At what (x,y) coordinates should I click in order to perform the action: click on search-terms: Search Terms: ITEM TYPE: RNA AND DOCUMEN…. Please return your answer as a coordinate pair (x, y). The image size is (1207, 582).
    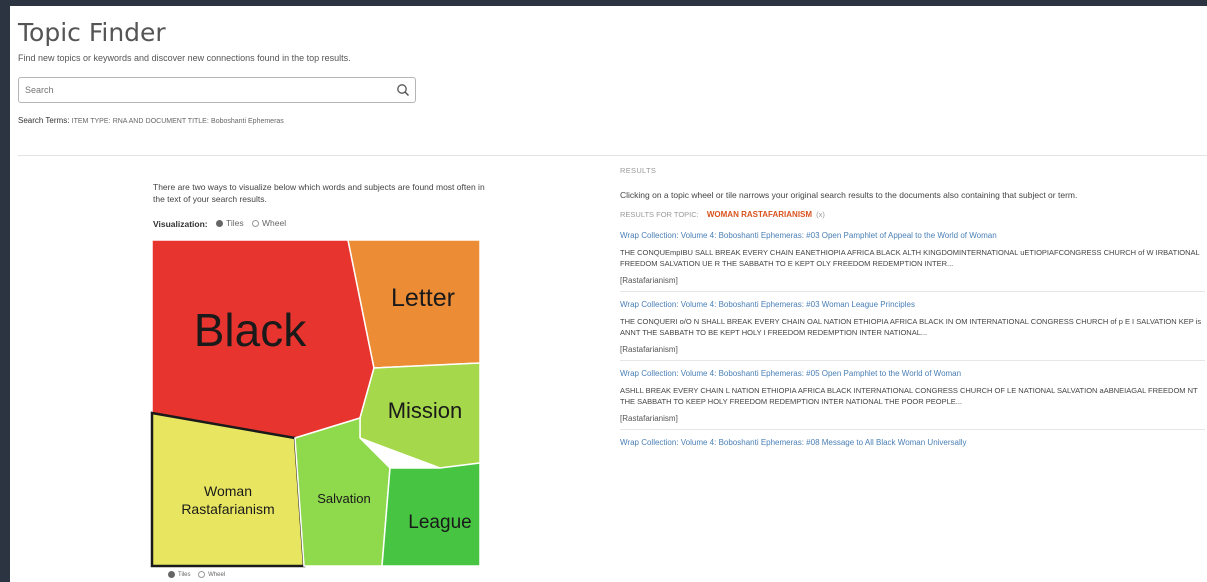
    Looking at the image, I should click on (151, 120).